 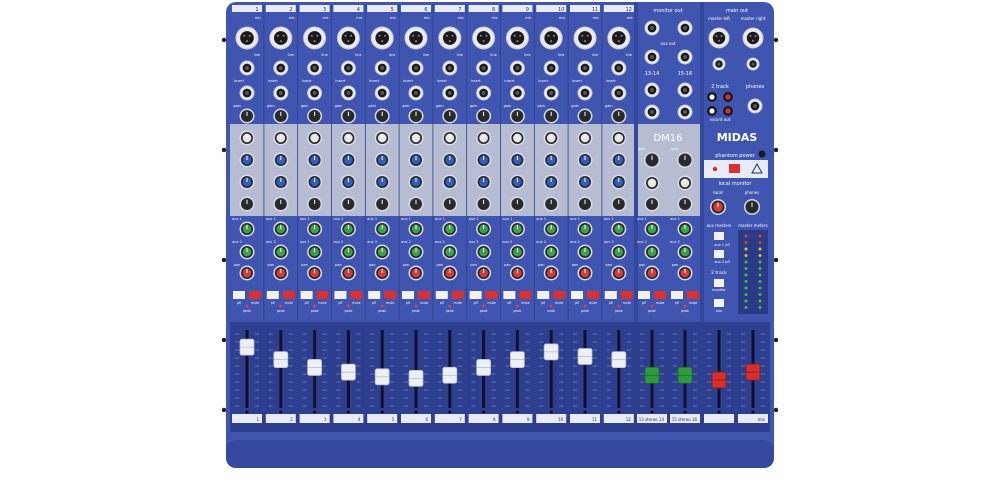 I want to click on fader-label: 13 stereo 14, so click(x=652, y=419).